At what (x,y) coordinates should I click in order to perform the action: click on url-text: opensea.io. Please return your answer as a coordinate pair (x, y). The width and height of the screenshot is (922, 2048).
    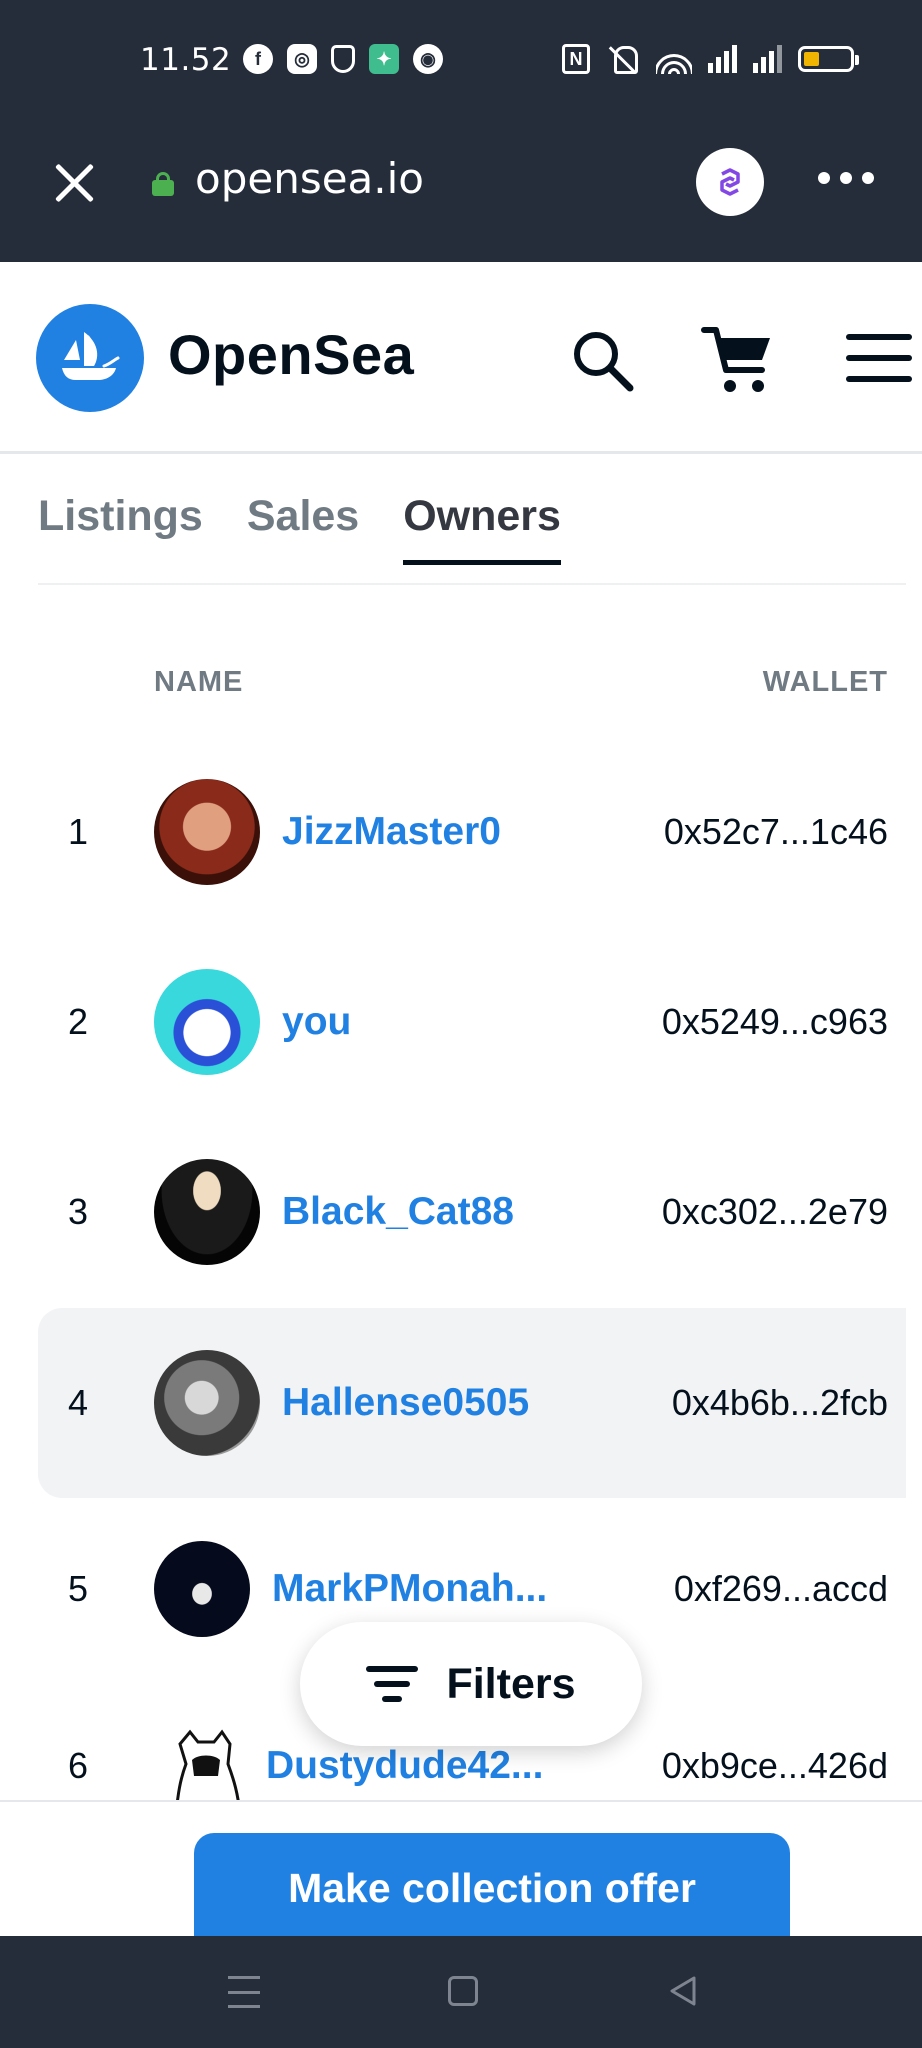
    Looking at the image, I should click on (309, 178).